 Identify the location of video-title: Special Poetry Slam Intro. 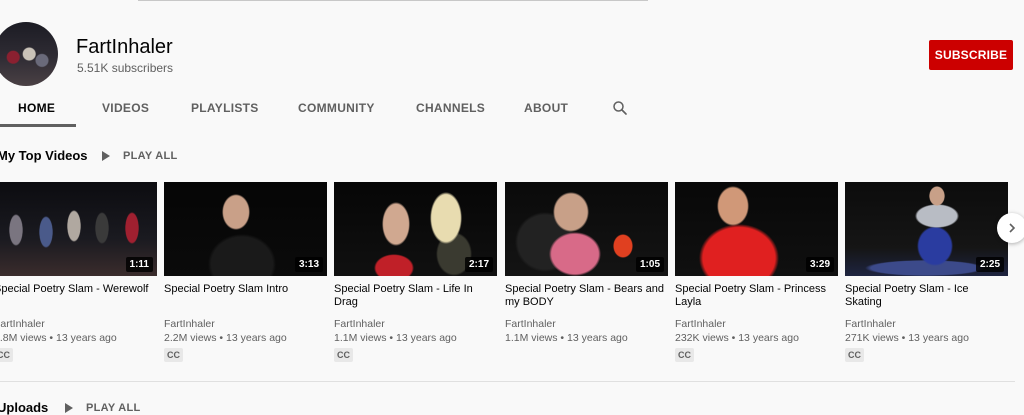
(244, 289).